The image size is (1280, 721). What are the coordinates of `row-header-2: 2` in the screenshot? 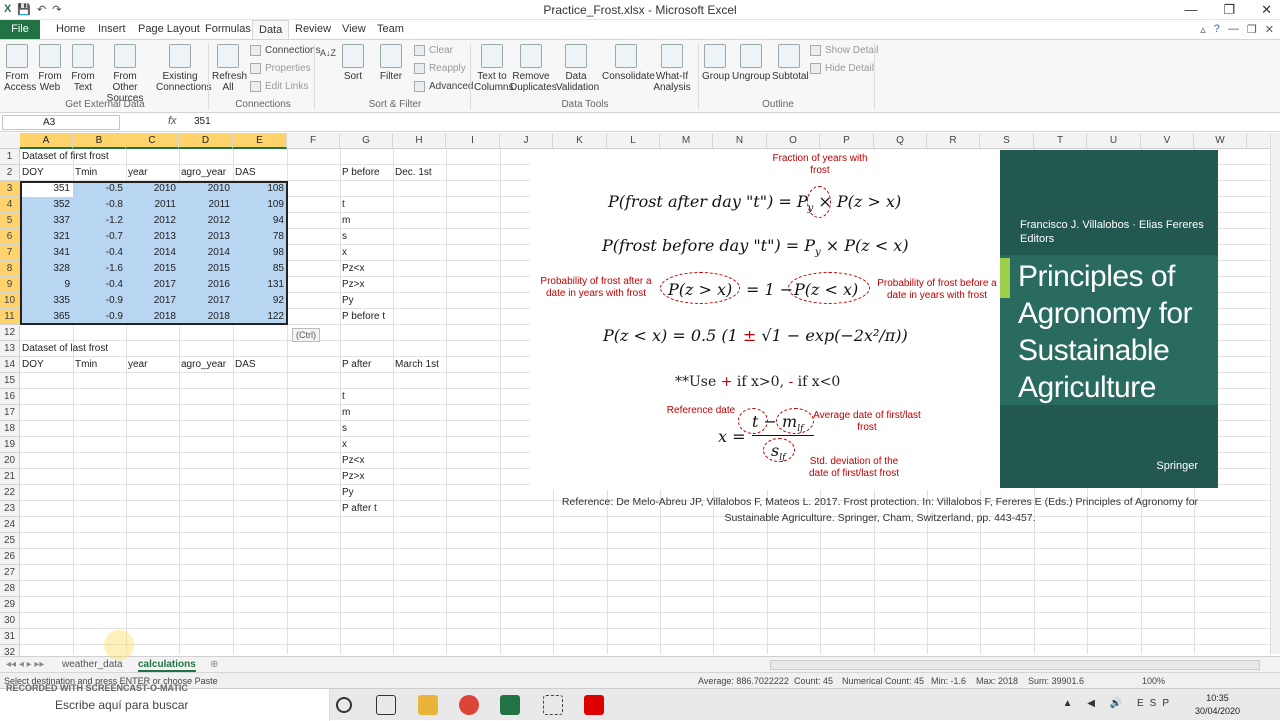 It's located at (10, 173).